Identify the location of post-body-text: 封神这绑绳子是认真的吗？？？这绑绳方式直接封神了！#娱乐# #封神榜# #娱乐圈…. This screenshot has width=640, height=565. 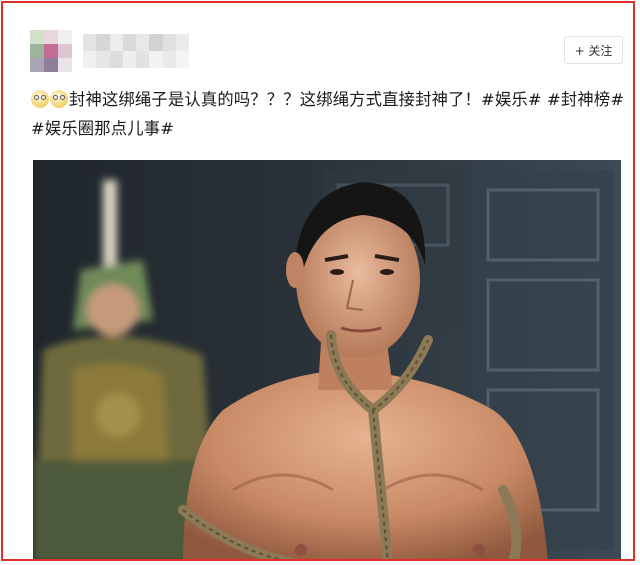
(328, 114).